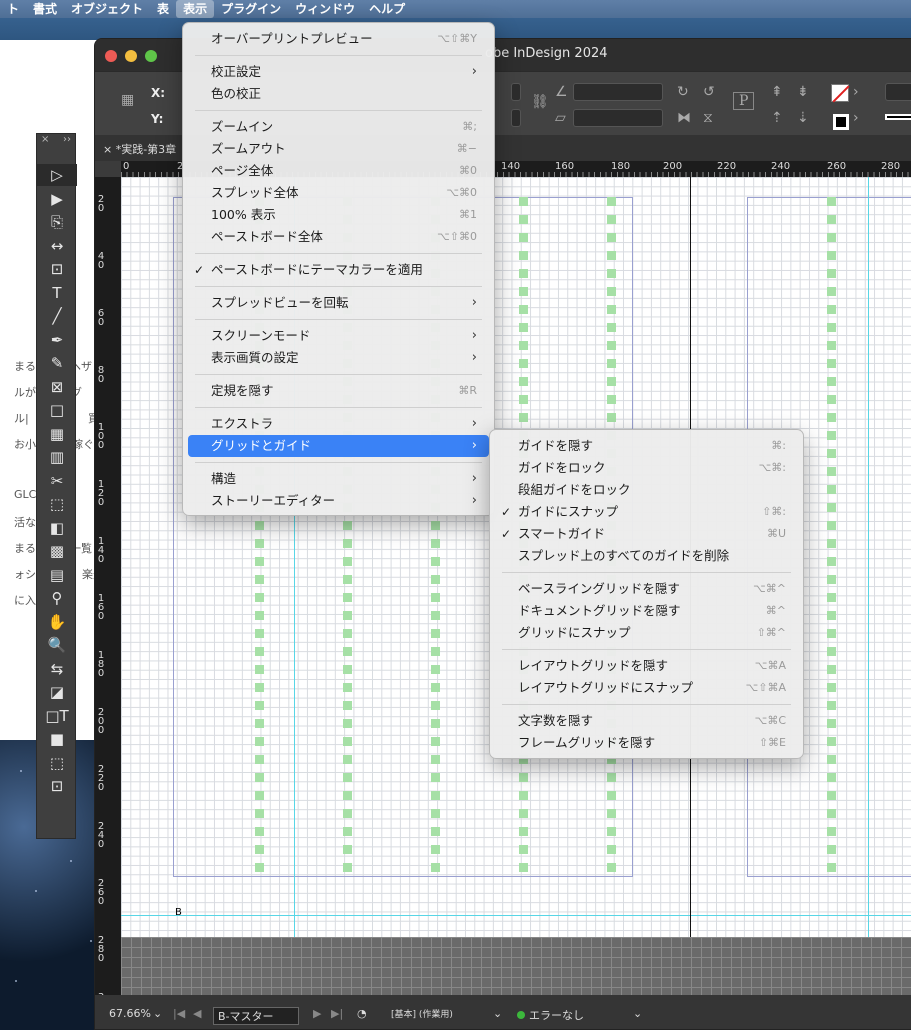 Image resolution: width=911 pixels, height=1030 pixels. I want to click on vertical-grid-tool-icon: ▥, so click(57, 457).